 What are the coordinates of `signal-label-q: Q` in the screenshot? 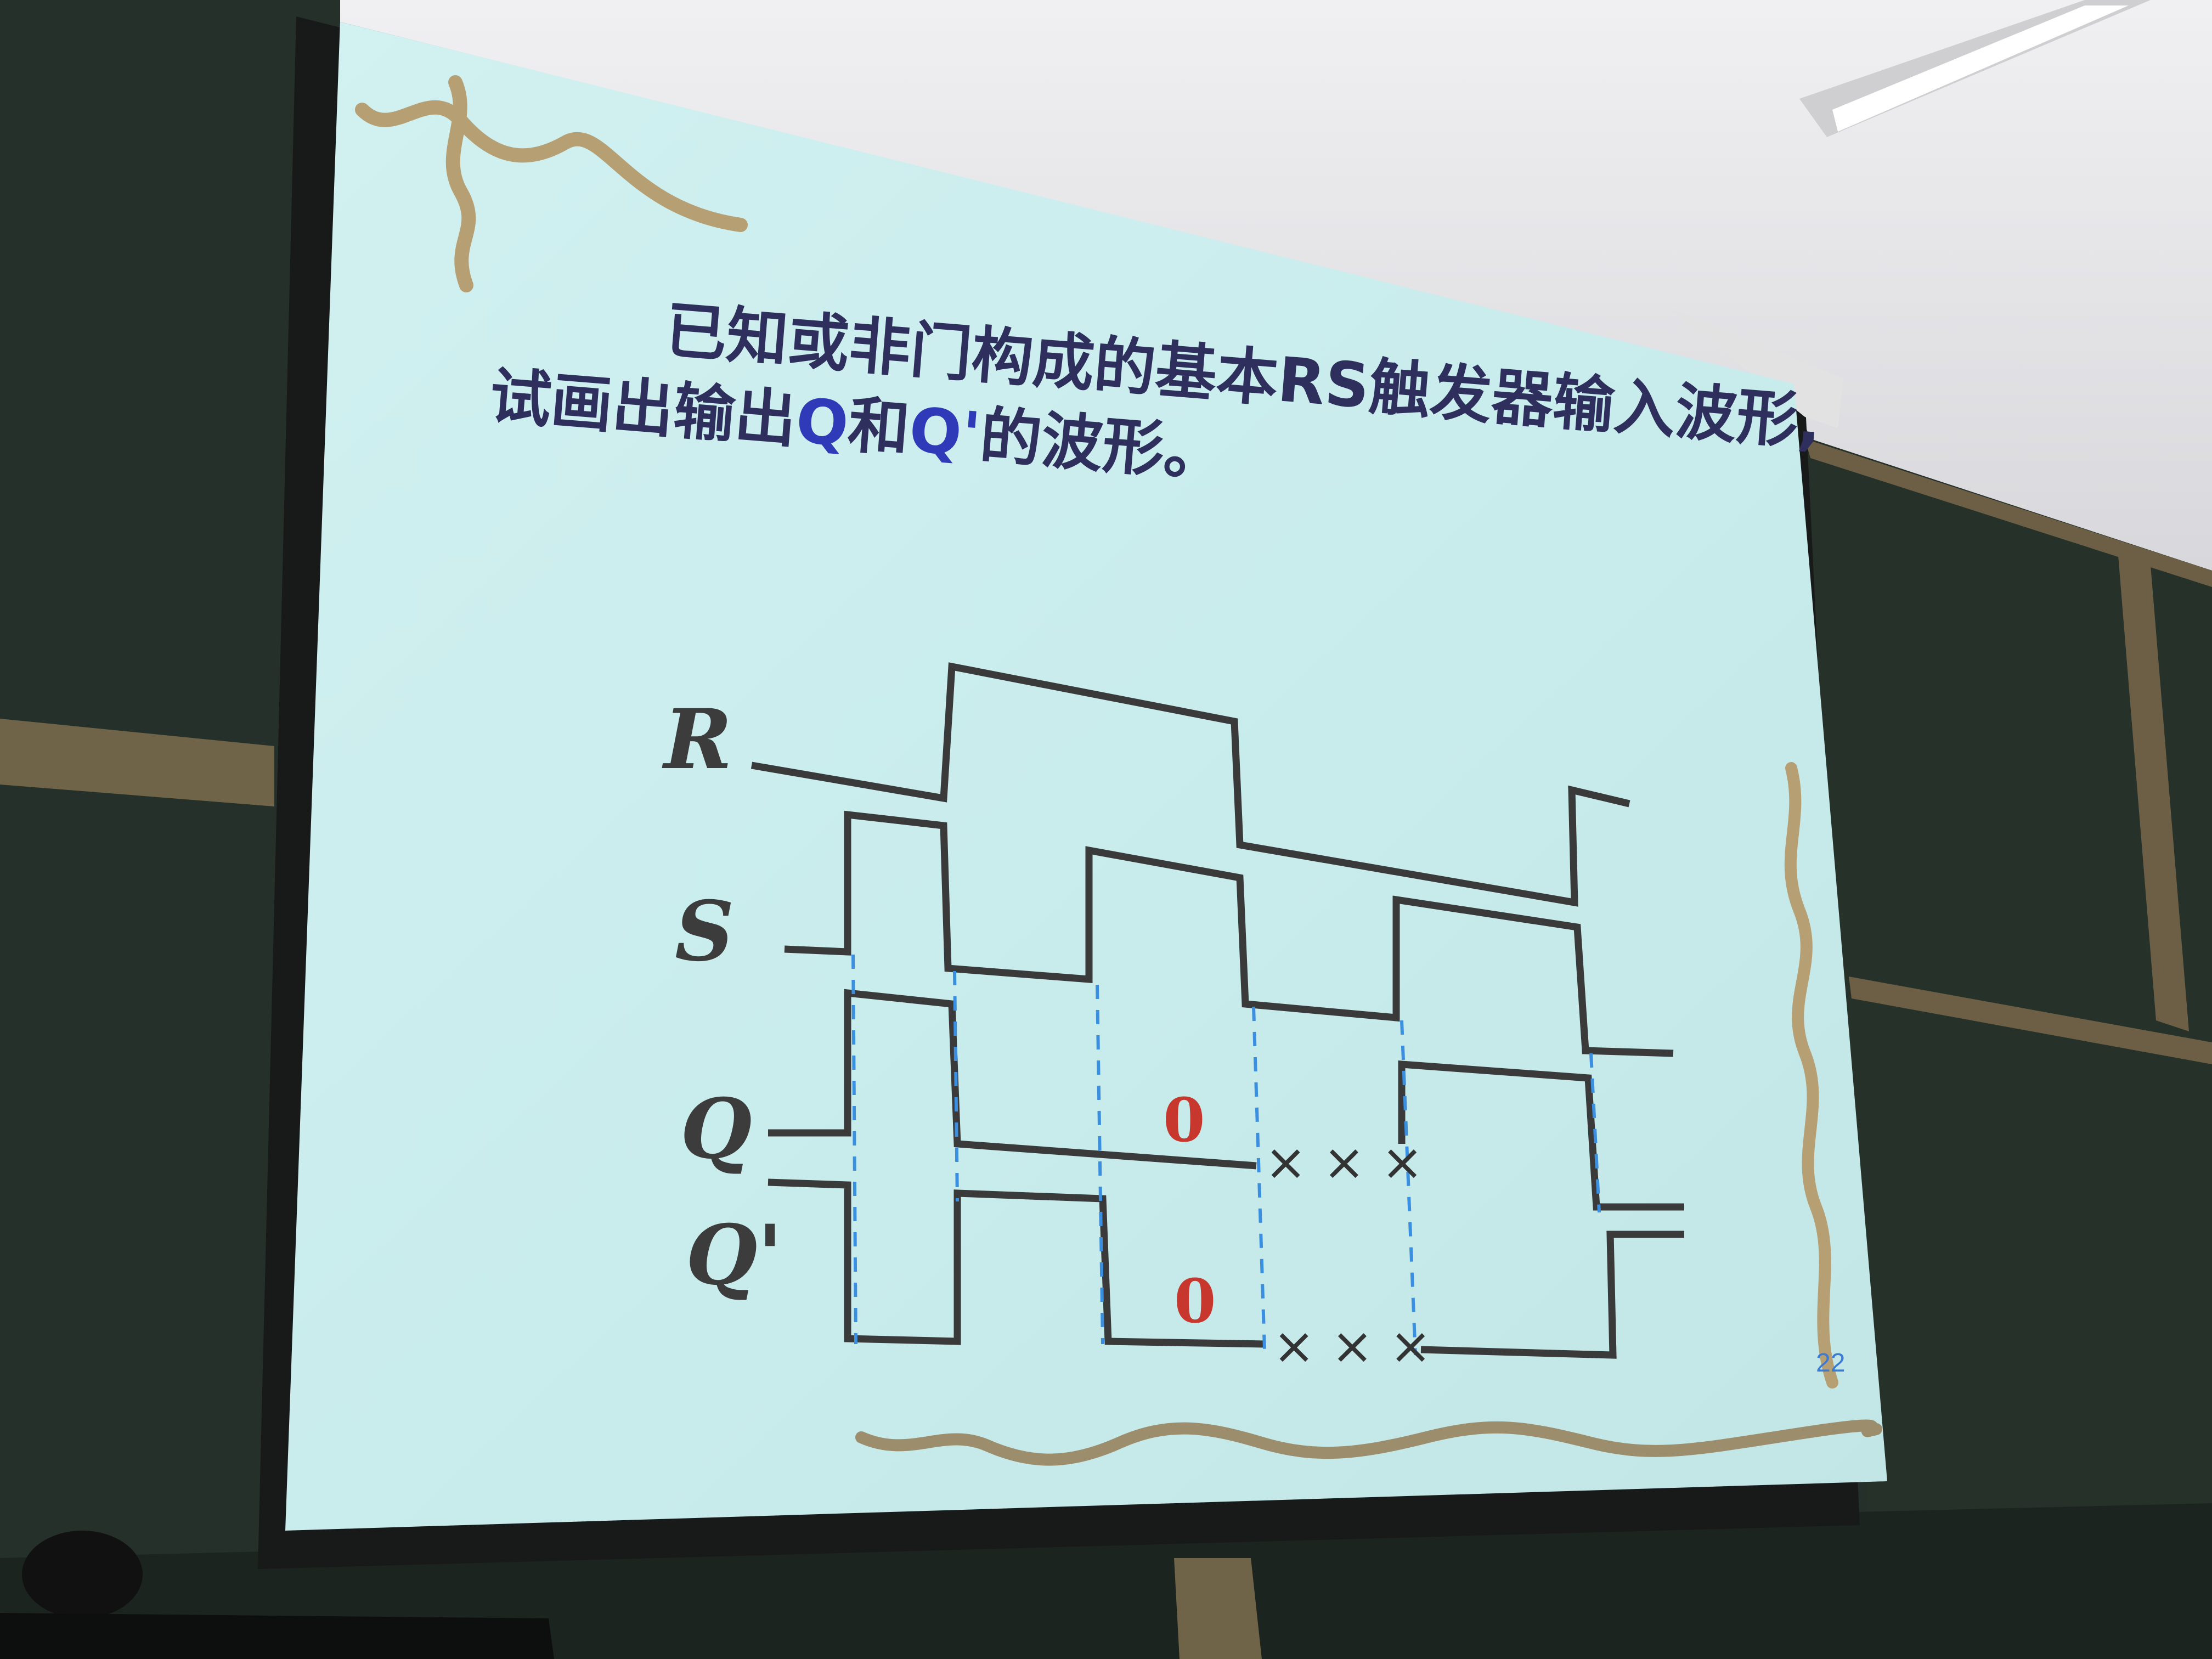 It's located at (716, 1129).